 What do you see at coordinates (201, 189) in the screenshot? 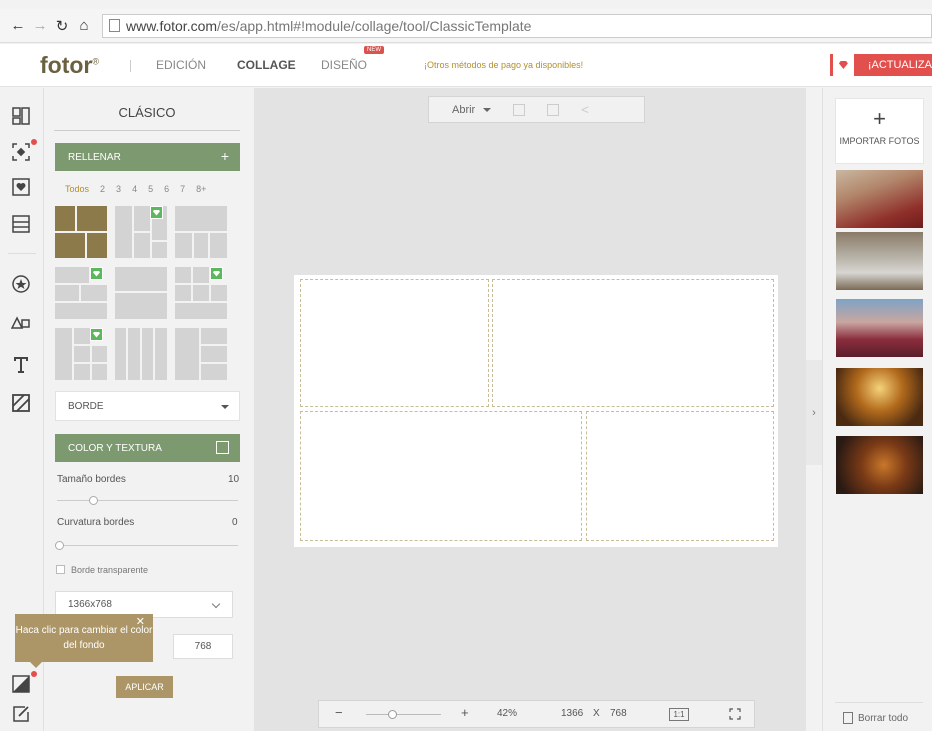
I see `filter-8-plus: 8+` at bounding box center [201, 189].